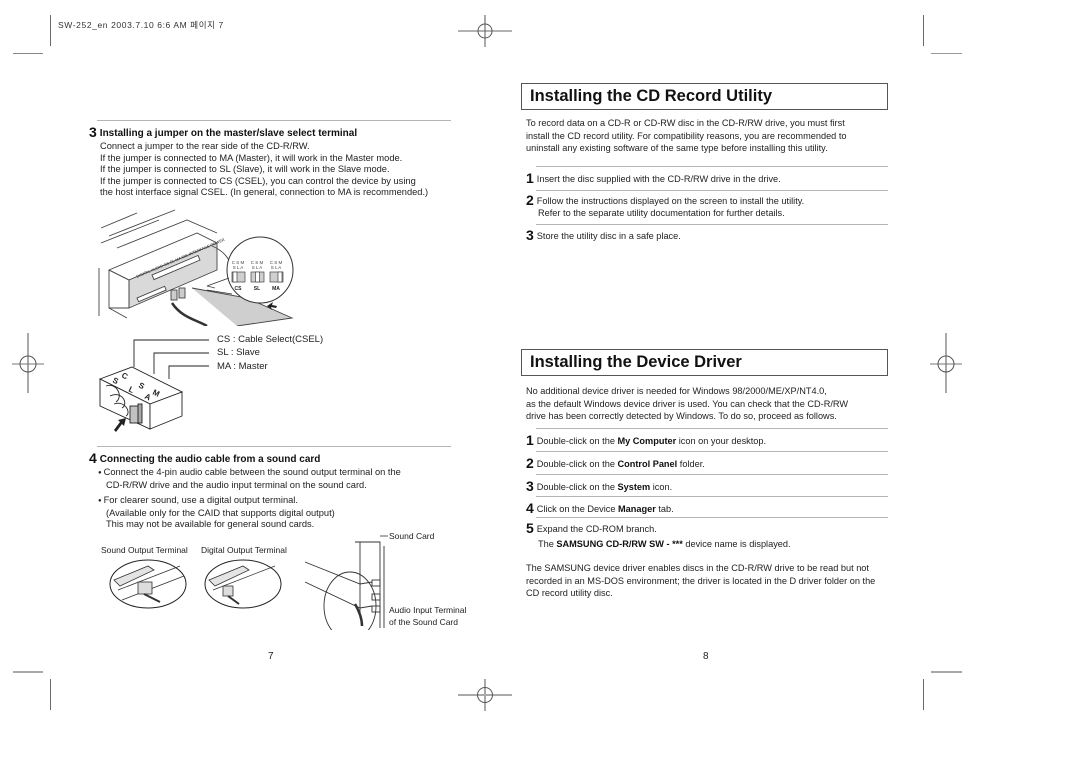 This screenshot has height=763, width=1080. Describe the element at coordinates (148, 584) in the screenshot. I see `sound-output-terminal-illustration` at that location.